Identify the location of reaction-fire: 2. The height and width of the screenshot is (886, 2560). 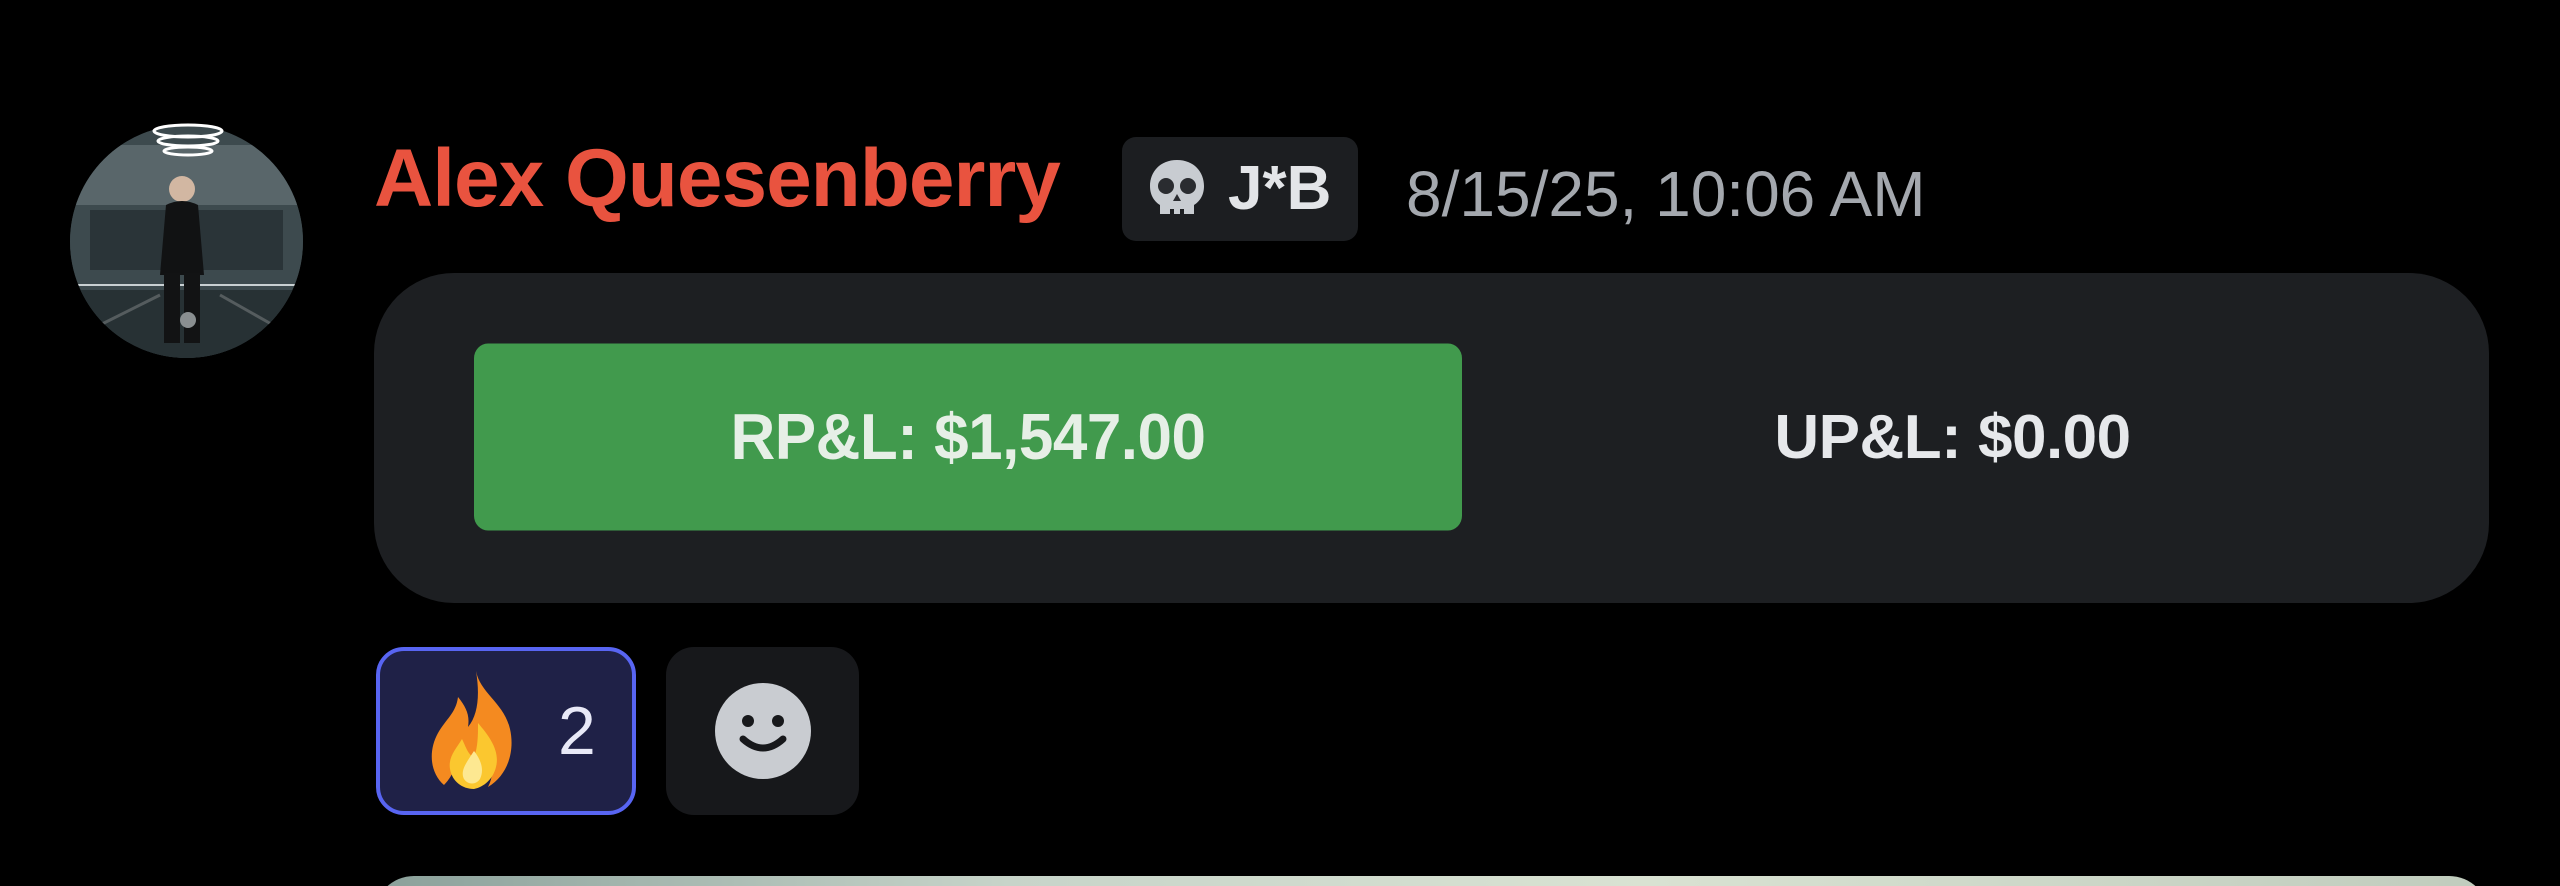
(506, 731).